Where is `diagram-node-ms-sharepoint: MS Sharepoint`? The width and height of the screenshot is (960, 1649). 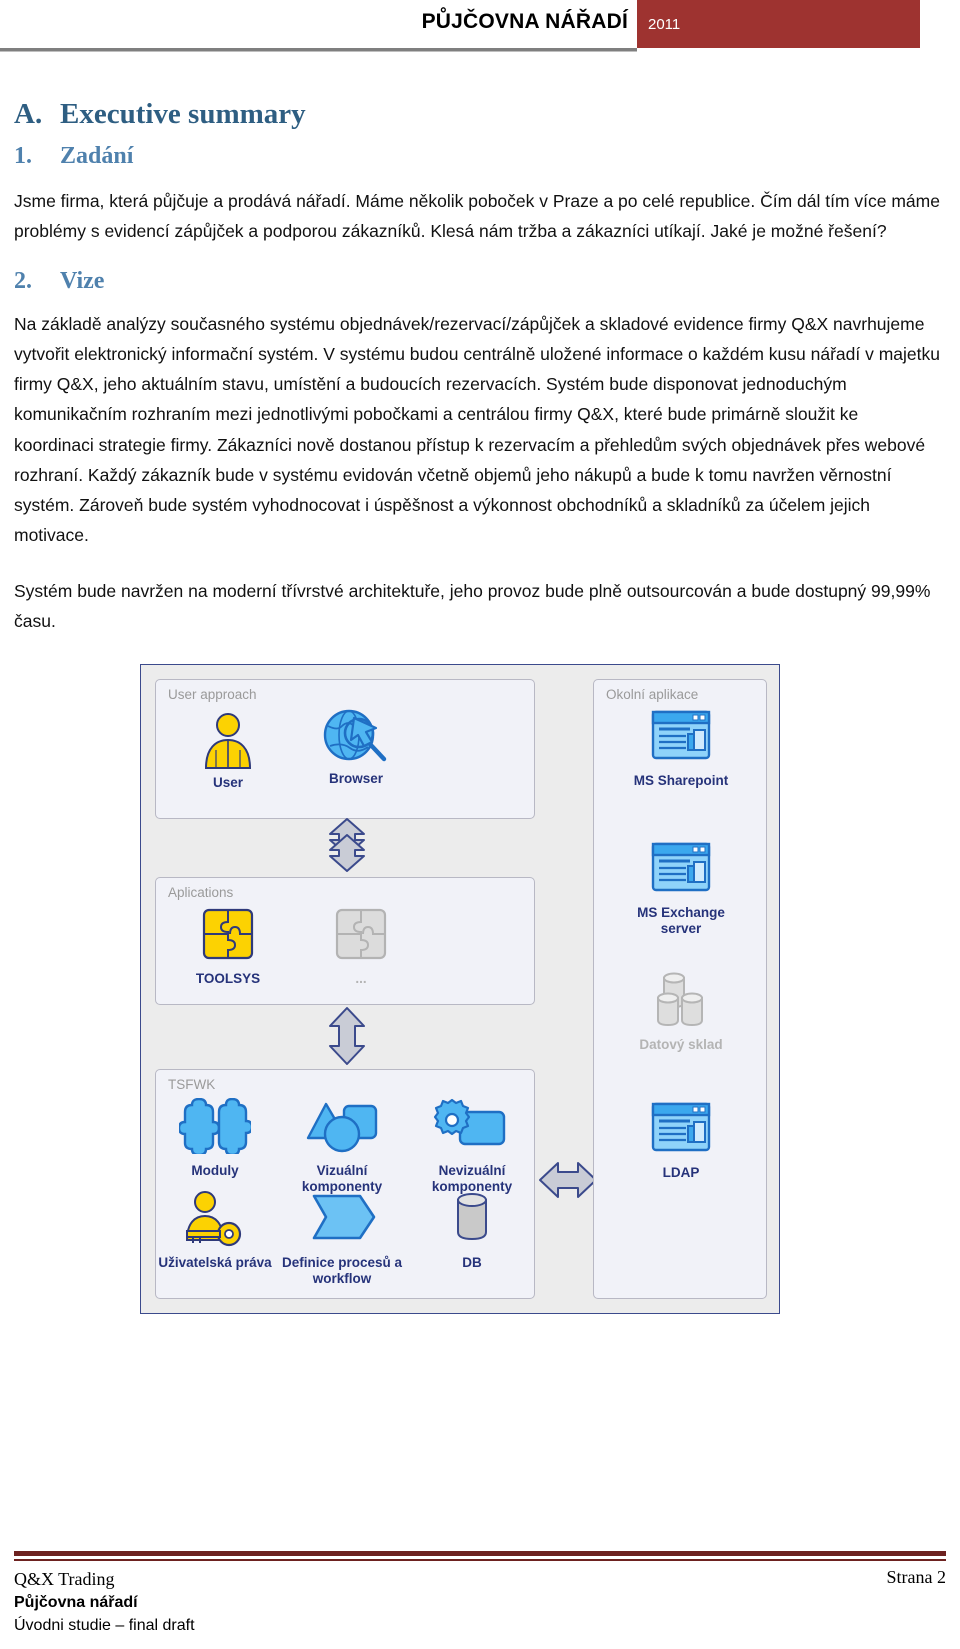
diagram-node-ms-sharepoint: MS Sharepoint is located at coordinates (681, 748).